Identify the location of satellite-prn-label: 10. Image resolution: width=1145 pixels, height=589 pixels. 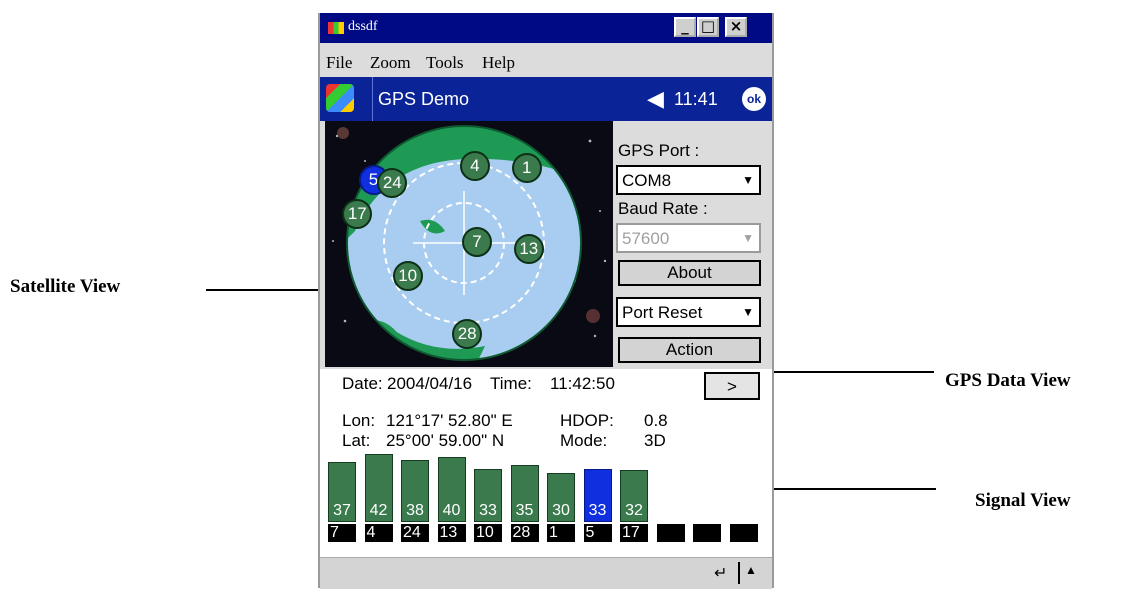
(488, 533).